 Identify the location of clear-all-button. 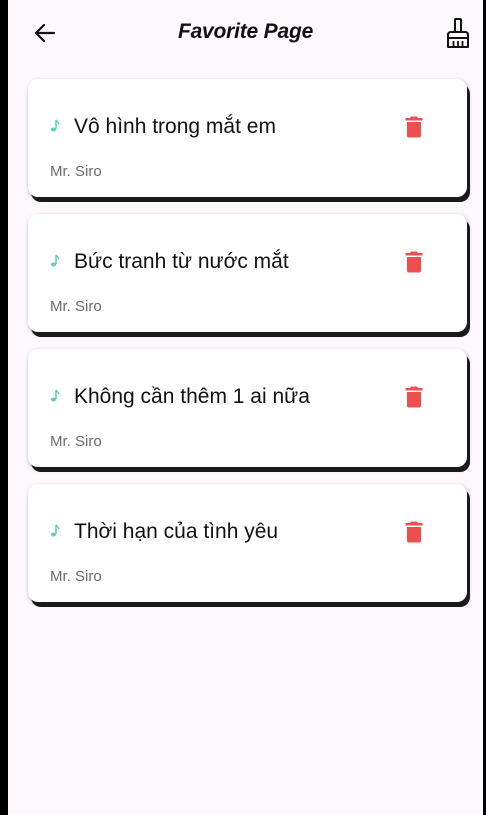
(458, 33).